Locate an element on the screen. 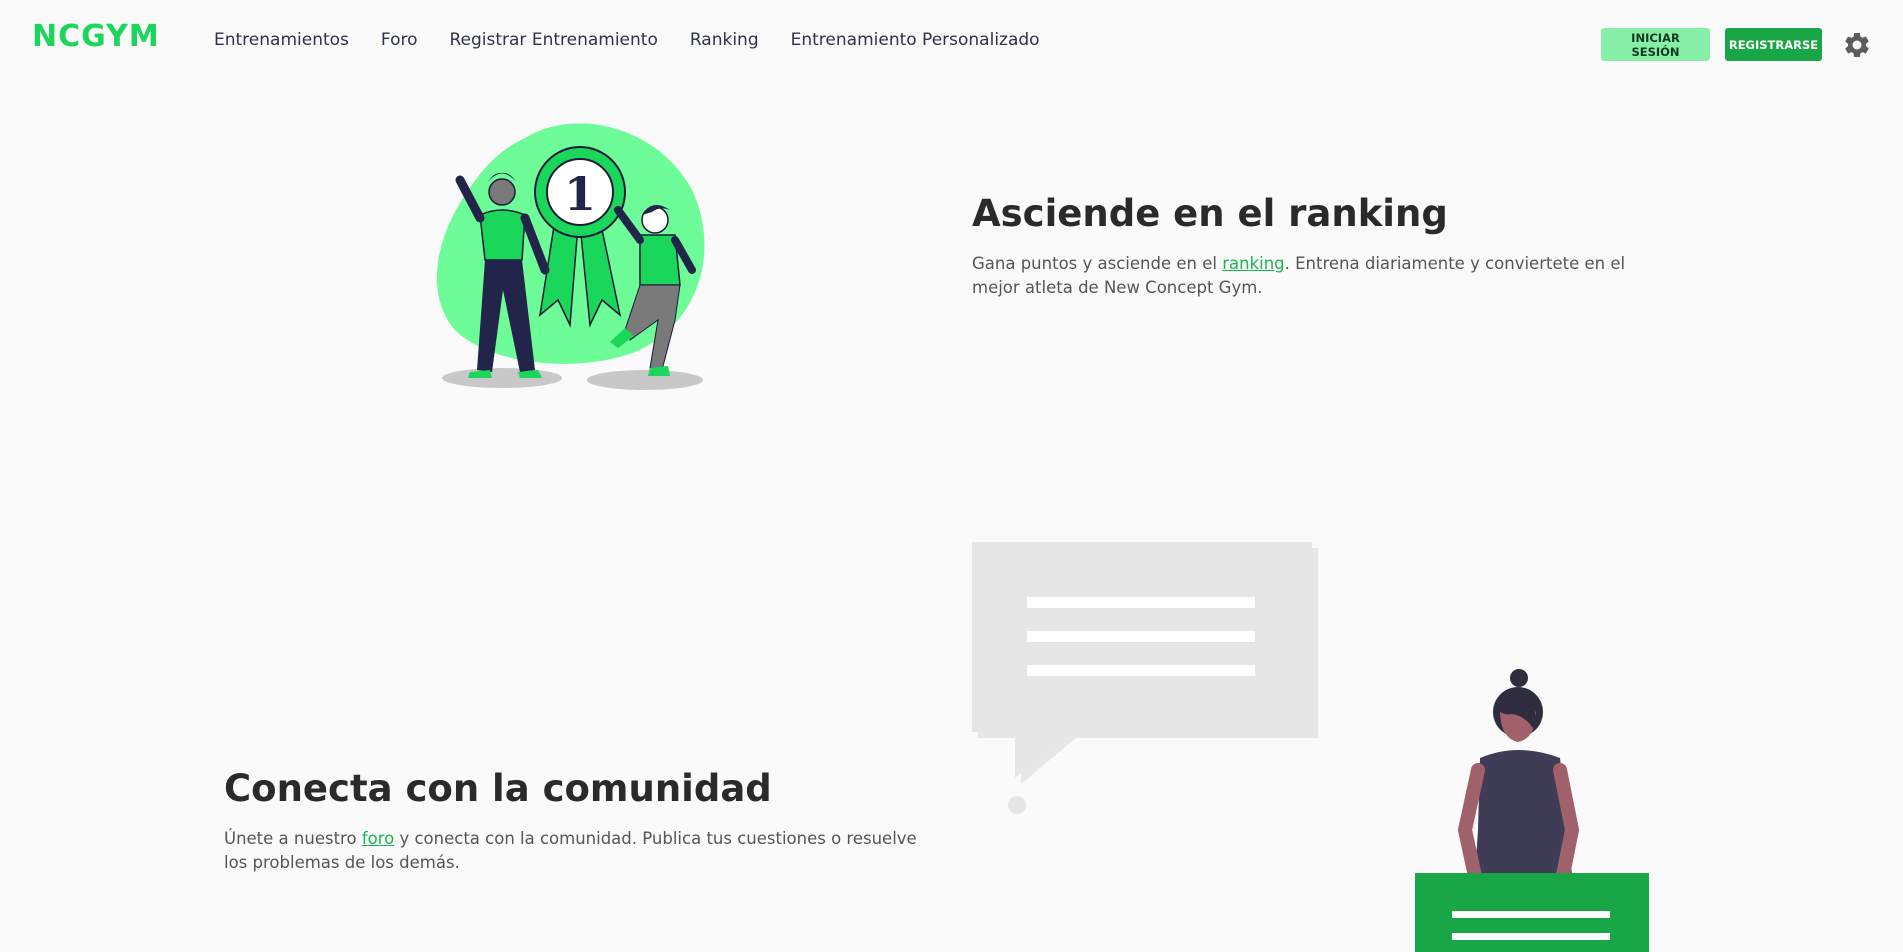 This screenshot has height=952, width=1903. forum-text-before: Únete a nuestro is located at coordinates (293, 838).